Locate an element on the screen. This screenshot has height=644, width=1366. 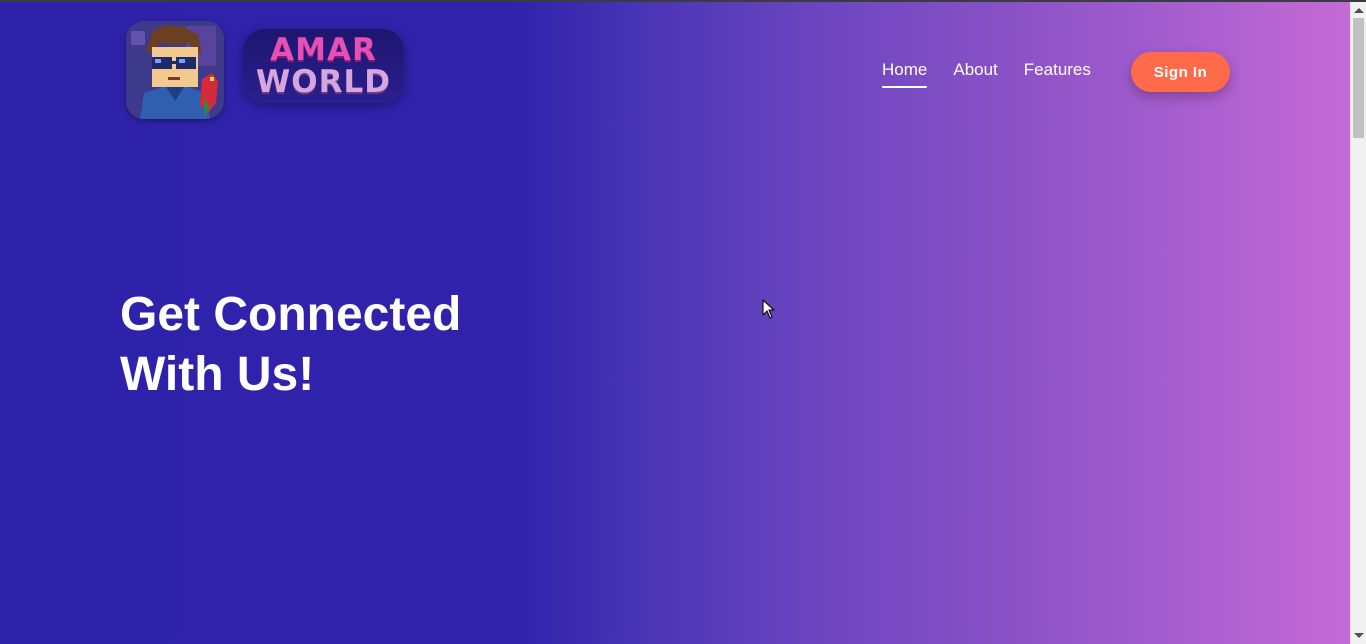
mouse-cursor-icon is located at coordinates (768, 309).